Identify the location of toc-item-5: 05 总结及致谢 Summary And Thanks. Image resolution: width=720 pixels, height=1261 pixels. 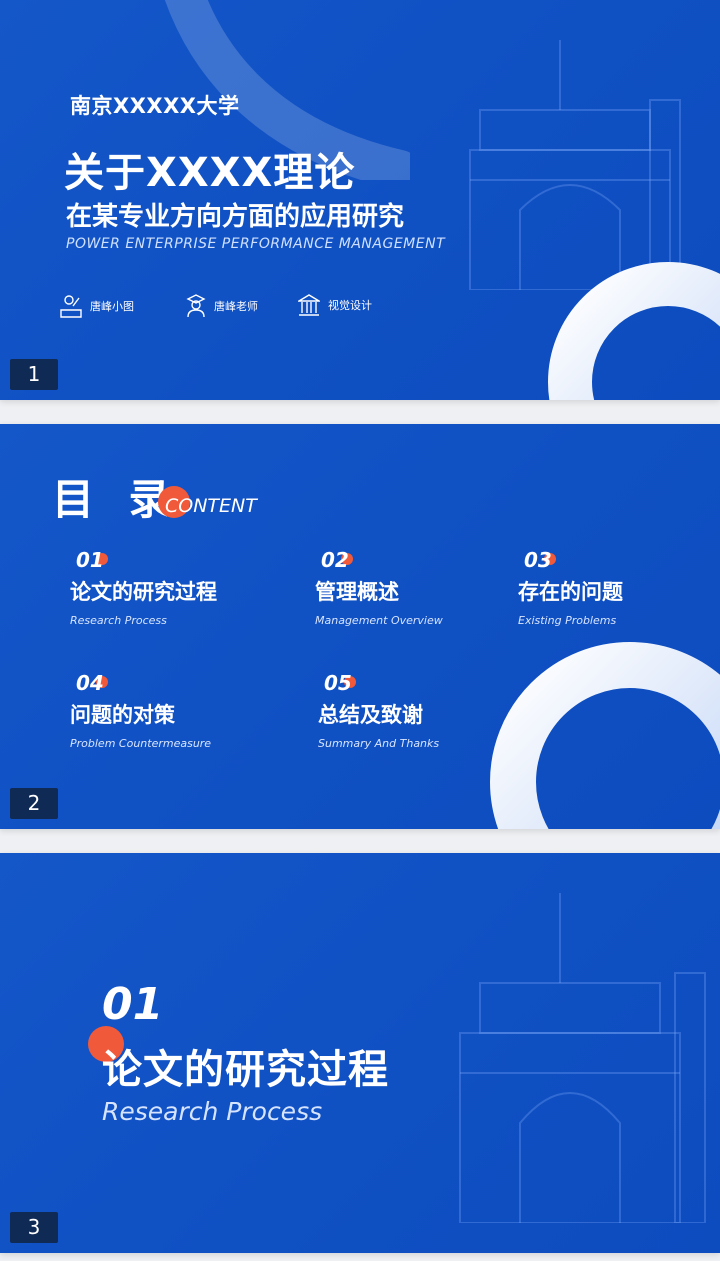
(378, 710).